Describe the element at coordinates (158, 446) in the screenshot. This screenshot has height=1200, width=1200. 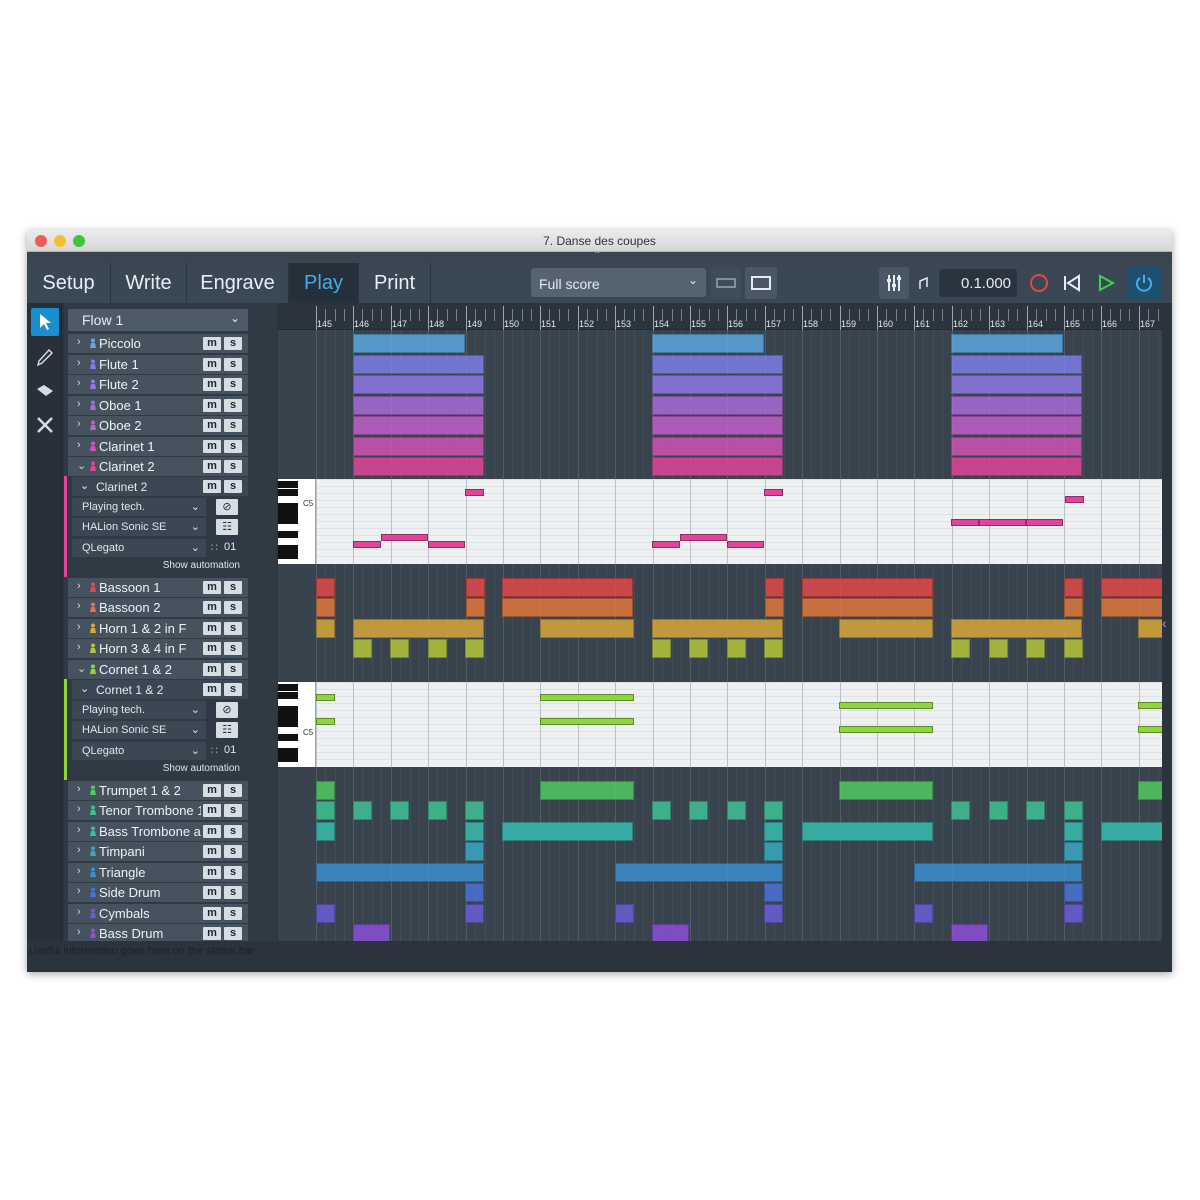
I see `track-header: › Clarinet 1 ms` at that location.